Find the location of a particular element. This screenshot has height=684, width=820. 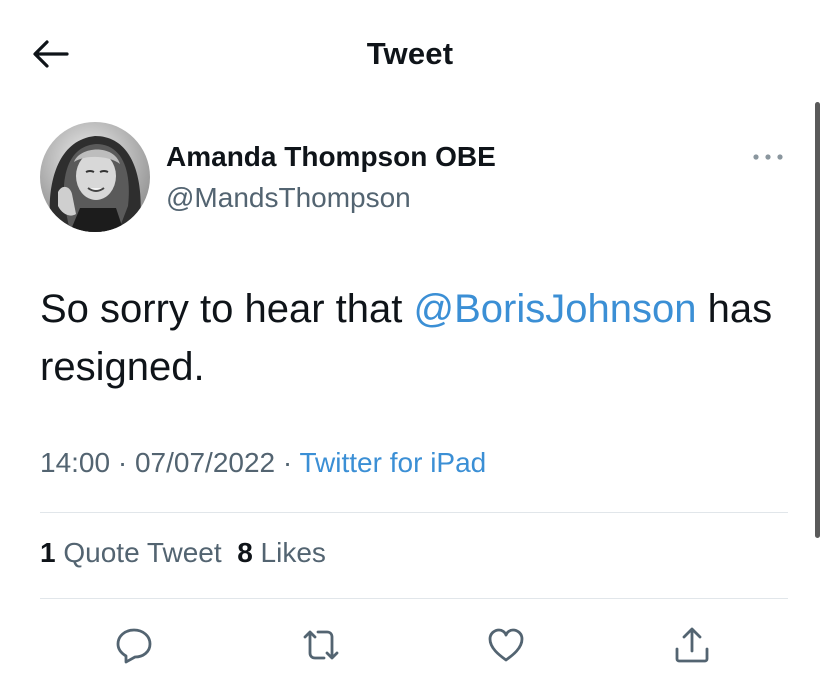

quote-tweets-stat: 1 Quote Tweet is located at coordinates (131, 552).